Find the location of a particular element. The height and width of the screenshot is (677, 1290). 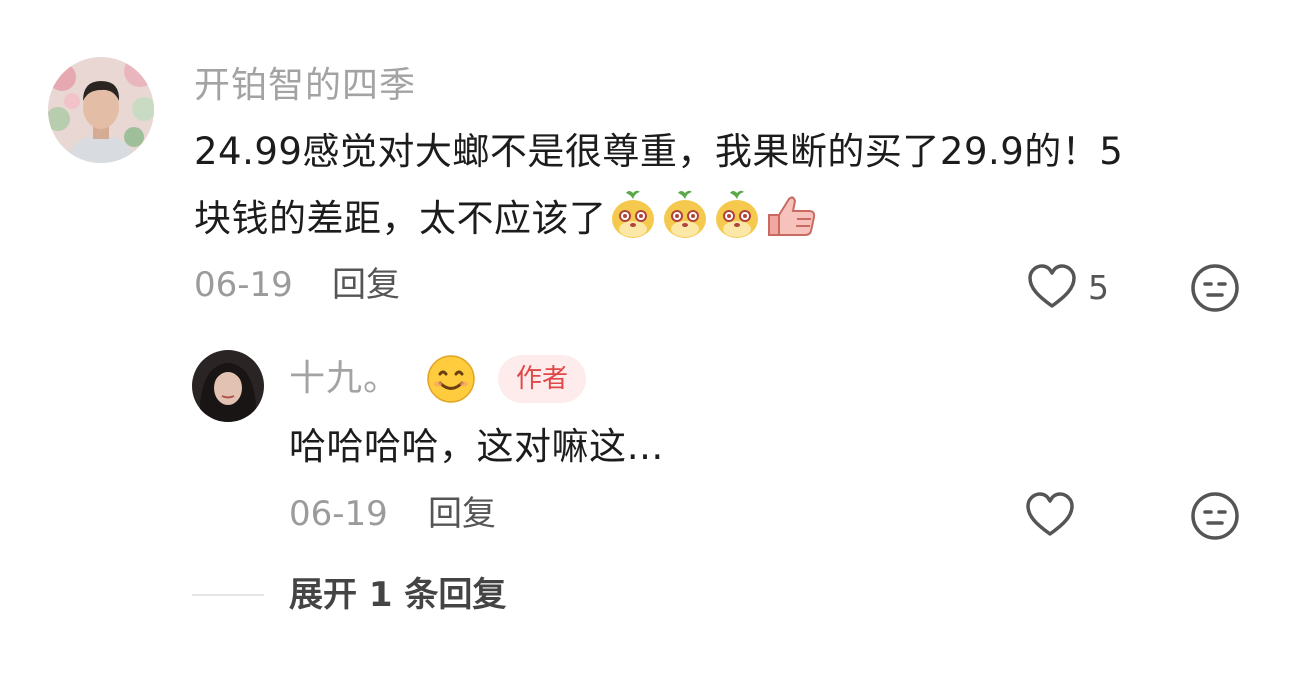

expand-divider is located at coordinates (228, 595).